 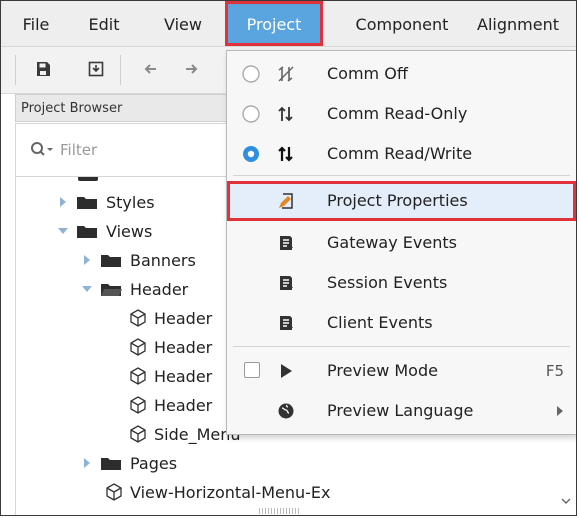 What do you see at coordinates (252, 370) in the screenshot?
I see `checkbox` at bounding box center [252, 370].